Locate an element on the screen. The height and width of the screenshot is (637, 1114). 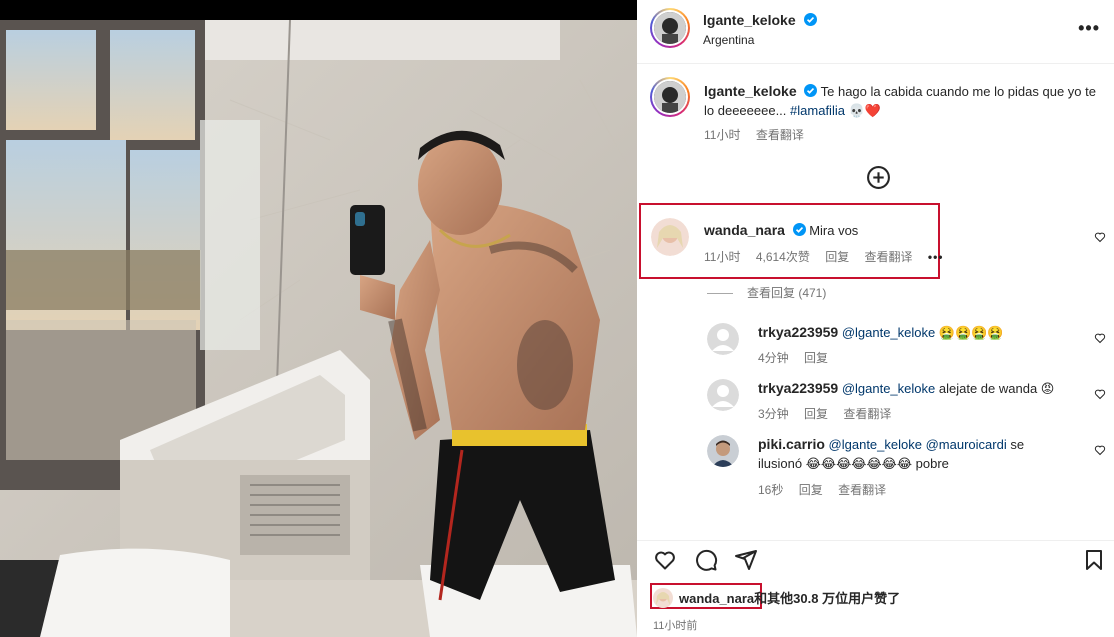
likes-count-text: 和其他30.8 万位用户赞了 is located at coordinates (827, 598).